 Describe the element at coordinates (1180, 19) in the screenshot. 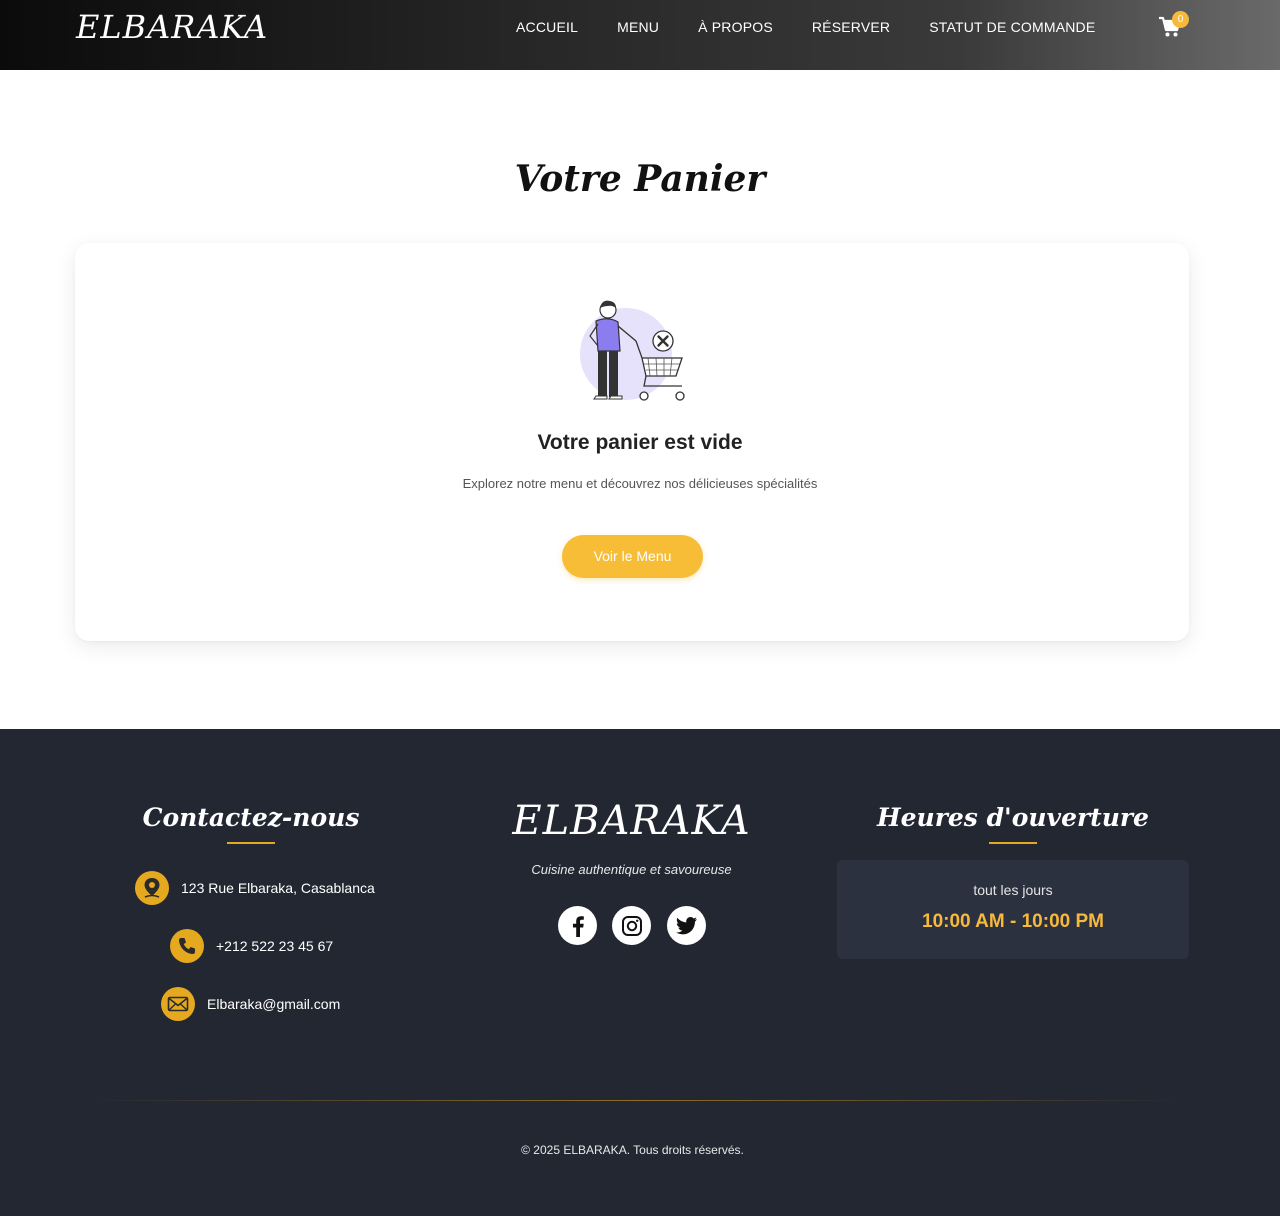

I see `cart-count-badge: 0` at that location.